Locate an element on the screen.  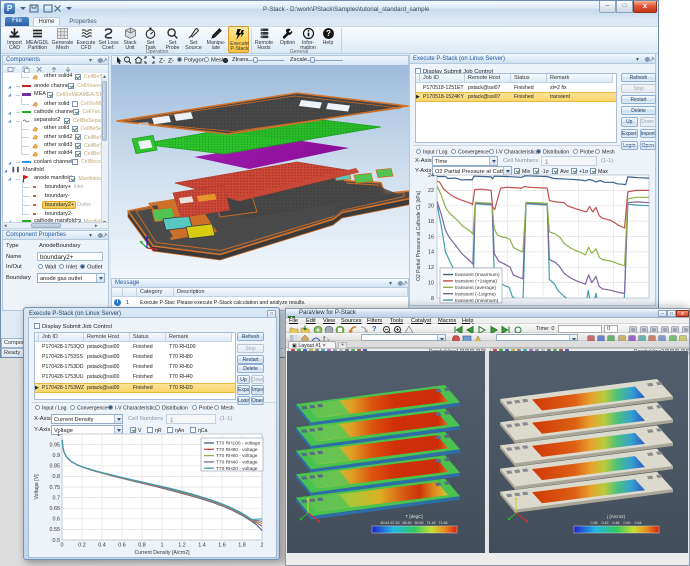
svg-text: 1.4 is located at coordinates (202, 546).